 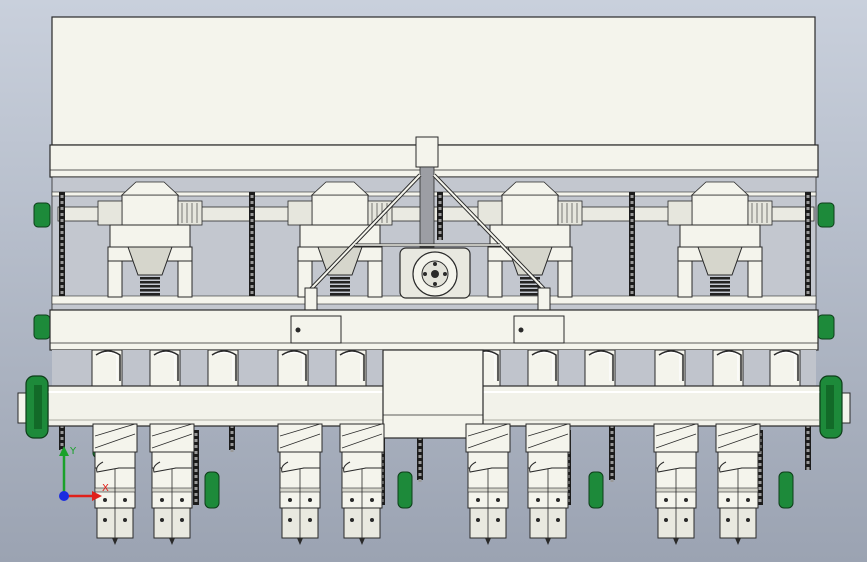 I want to click on left-side-wheel, so click(x=33, y=407).